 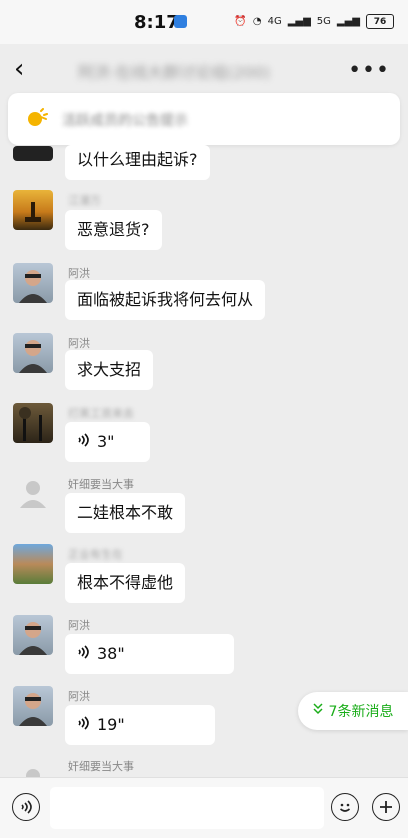 I want to click on signal-5g-label: 5G, so click(x=323, y=21).